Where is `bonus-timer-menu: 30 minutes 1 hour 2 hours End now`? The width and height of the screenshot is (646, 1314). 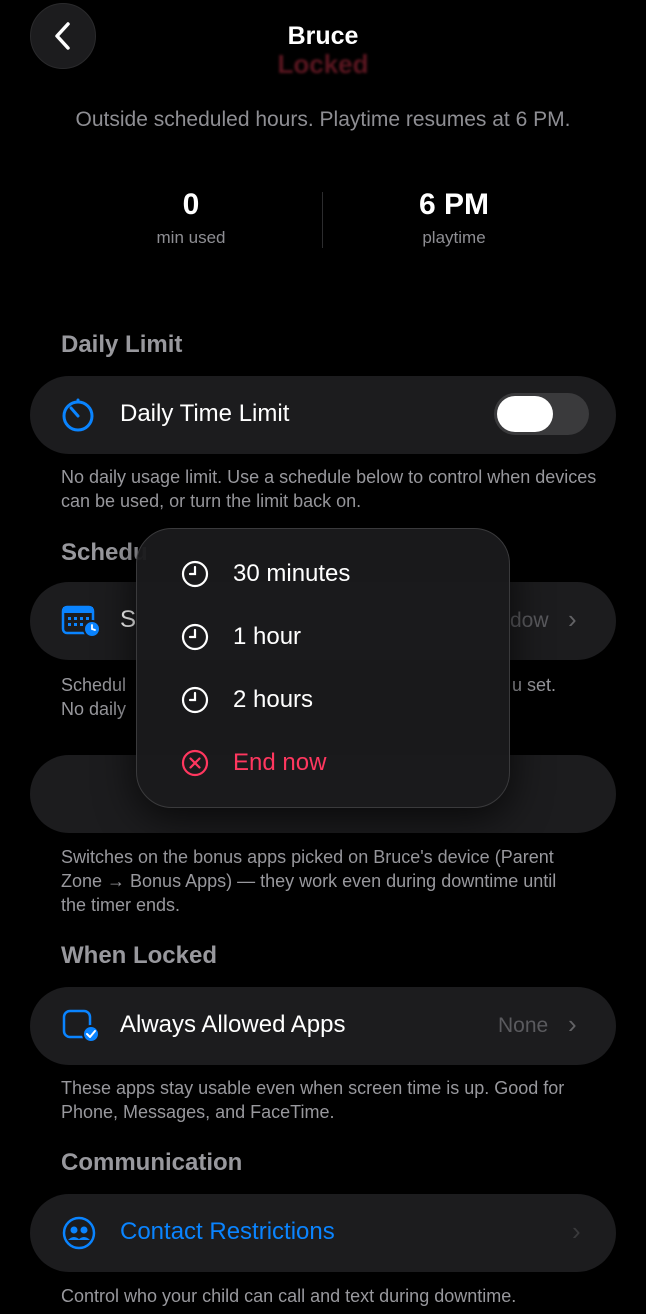 bonus-timer-menu: 30 minutes 1 hour 2 hours End now is located at coordinates (323, 668).